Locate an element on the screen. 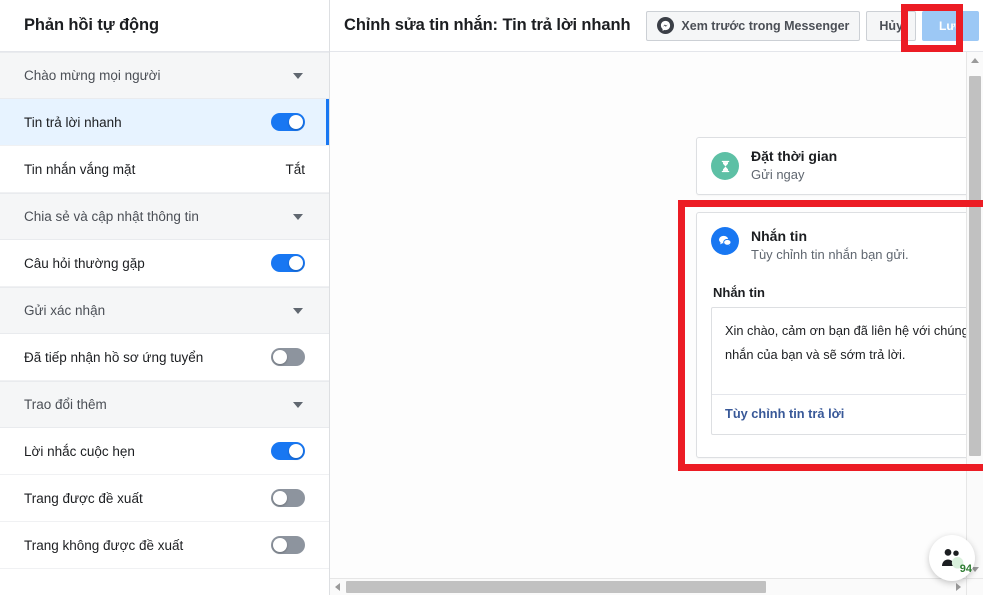  message-bubble-icon is located at coordinates (725, 241).